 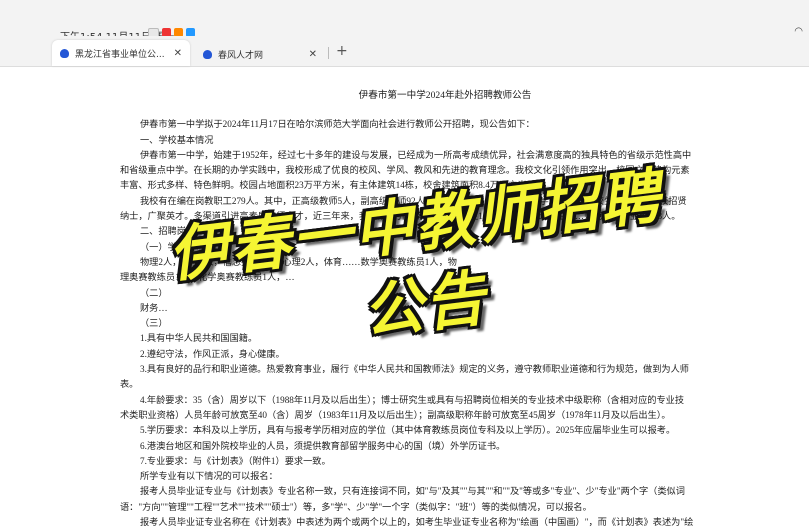 What do you see at coordinates (172, 246) in the screenshot?
I see `doc-line: （一）学科岗位` at bounding box center [172, 246].